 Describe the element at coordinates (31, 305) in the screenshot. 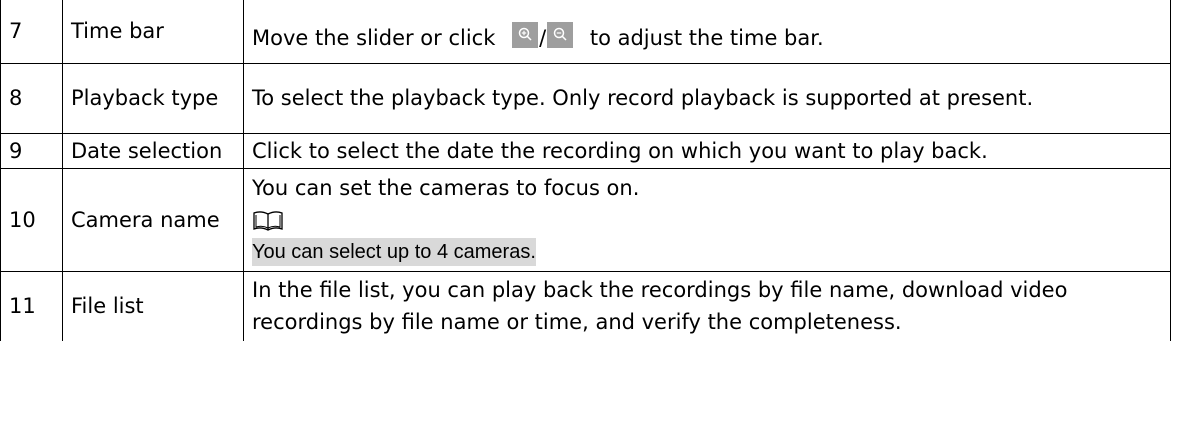

I see `row-number: 11` at that location.